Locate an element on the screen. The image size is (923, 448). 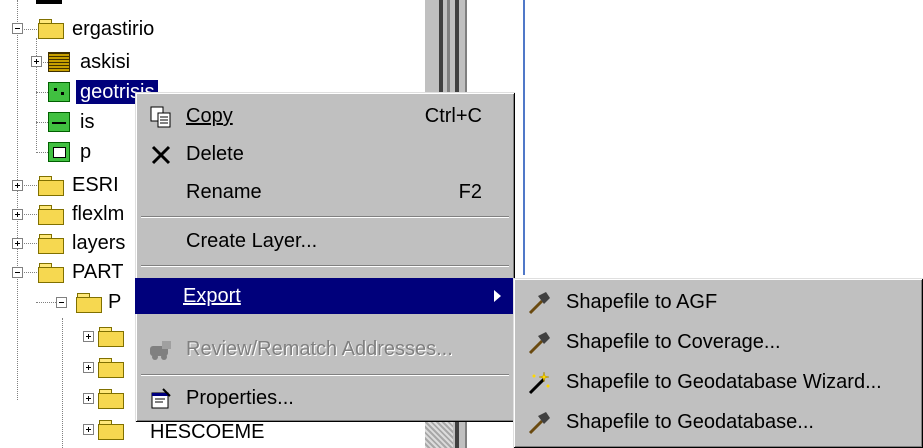
tree-item-flexlm: flexlm is located at coordinates (98, 214).